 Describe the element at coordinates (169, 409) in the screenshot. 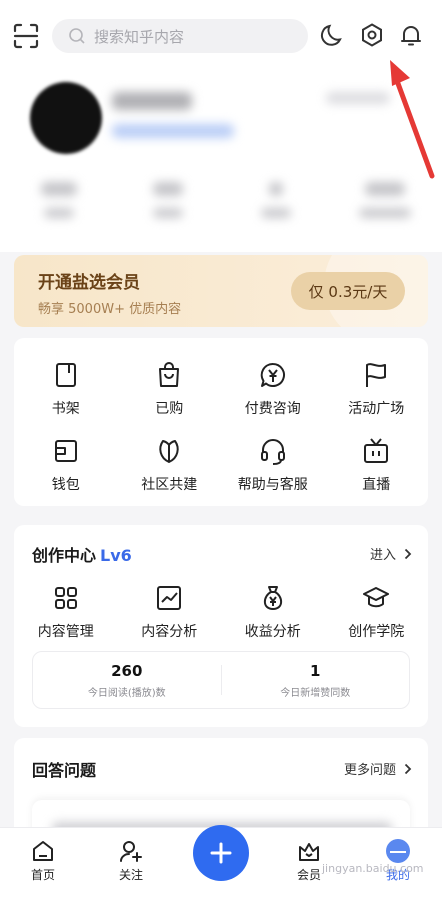

I see `shortcut-label: 已购` at that location.